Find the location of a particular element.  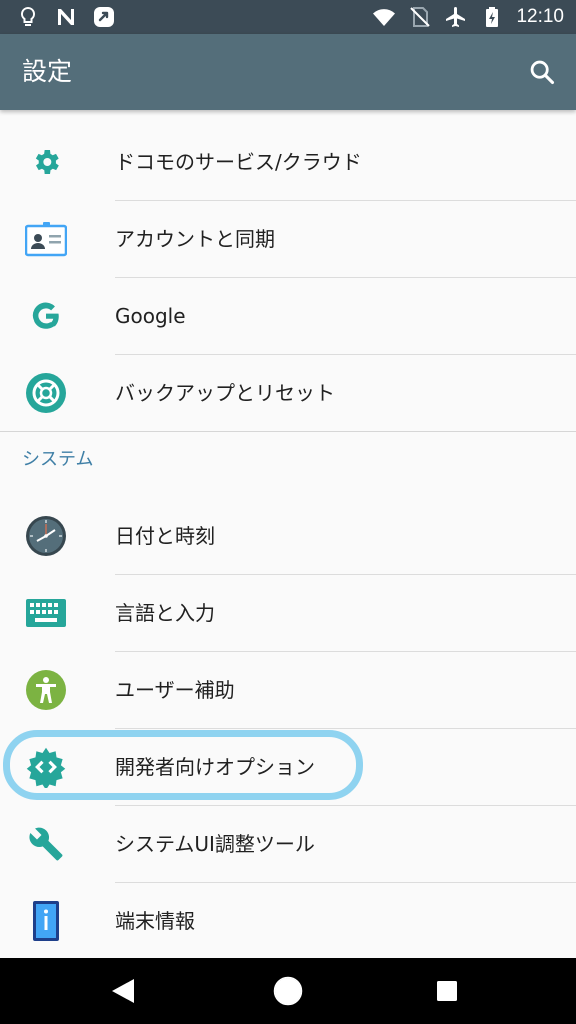

section-divider is located at coordinates (288, 431).